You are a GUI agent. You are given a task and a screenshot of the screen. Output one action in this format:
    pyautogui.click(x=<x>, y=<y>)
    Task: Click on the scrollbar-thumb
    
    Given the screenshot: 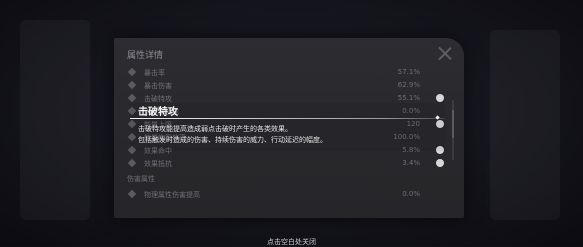 What is the action you would take?
    pyautogui.click(x=453, y=124)
    